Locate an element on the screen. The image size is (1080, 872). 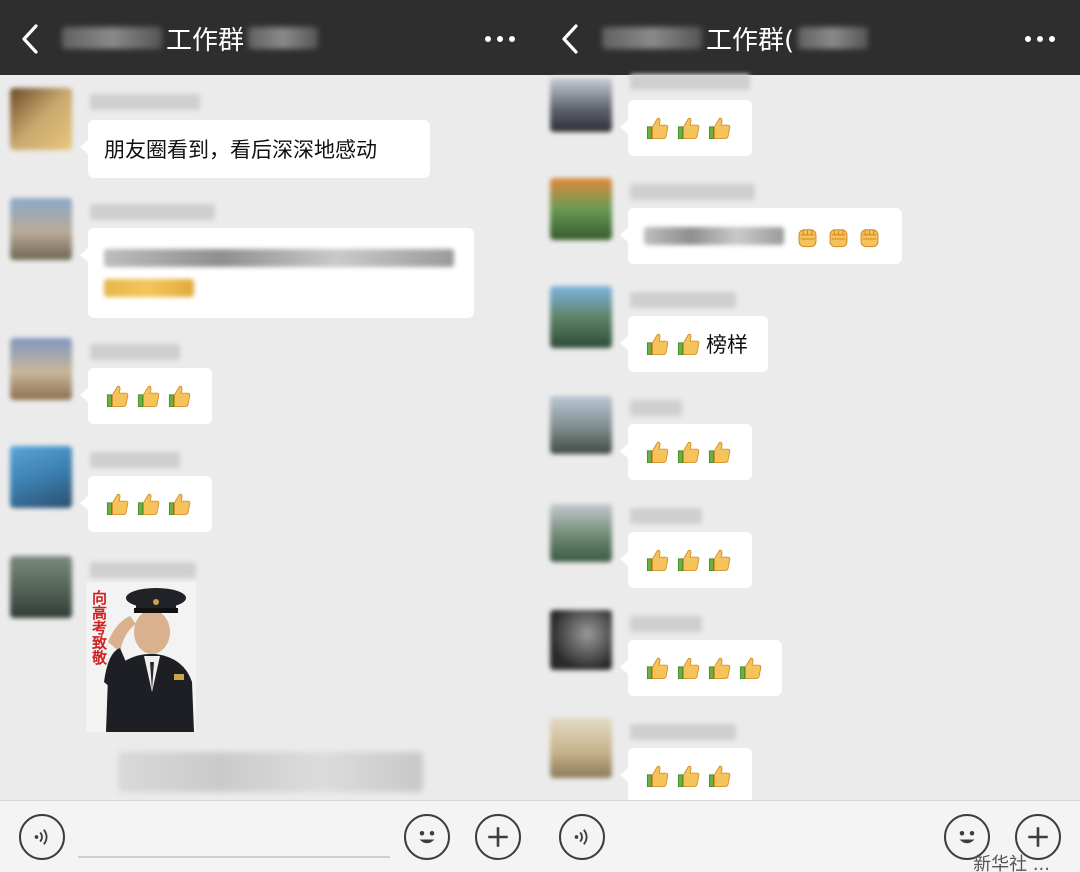
emoji-button is located at coordinates (427, 837).